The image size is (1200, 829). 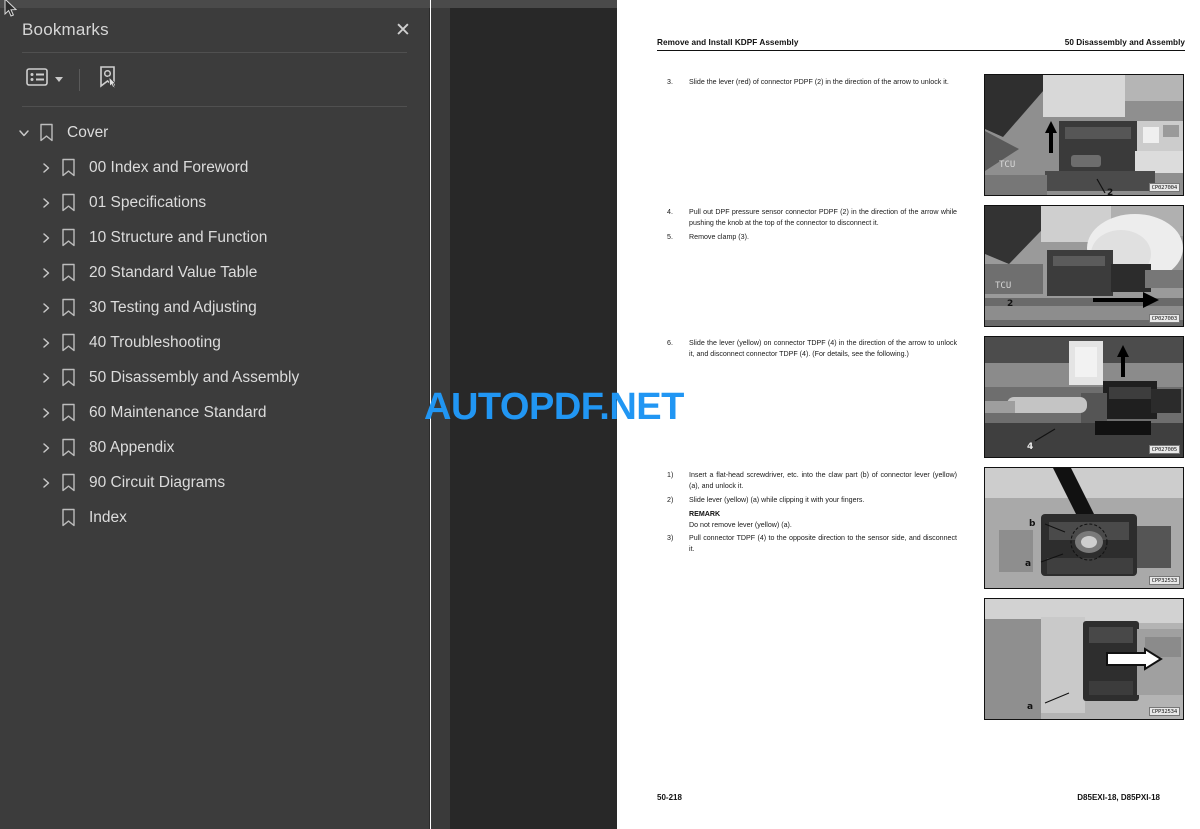 I want to click on photo-connector-tdpf-lever: 4, so click(x=1084, y=397).